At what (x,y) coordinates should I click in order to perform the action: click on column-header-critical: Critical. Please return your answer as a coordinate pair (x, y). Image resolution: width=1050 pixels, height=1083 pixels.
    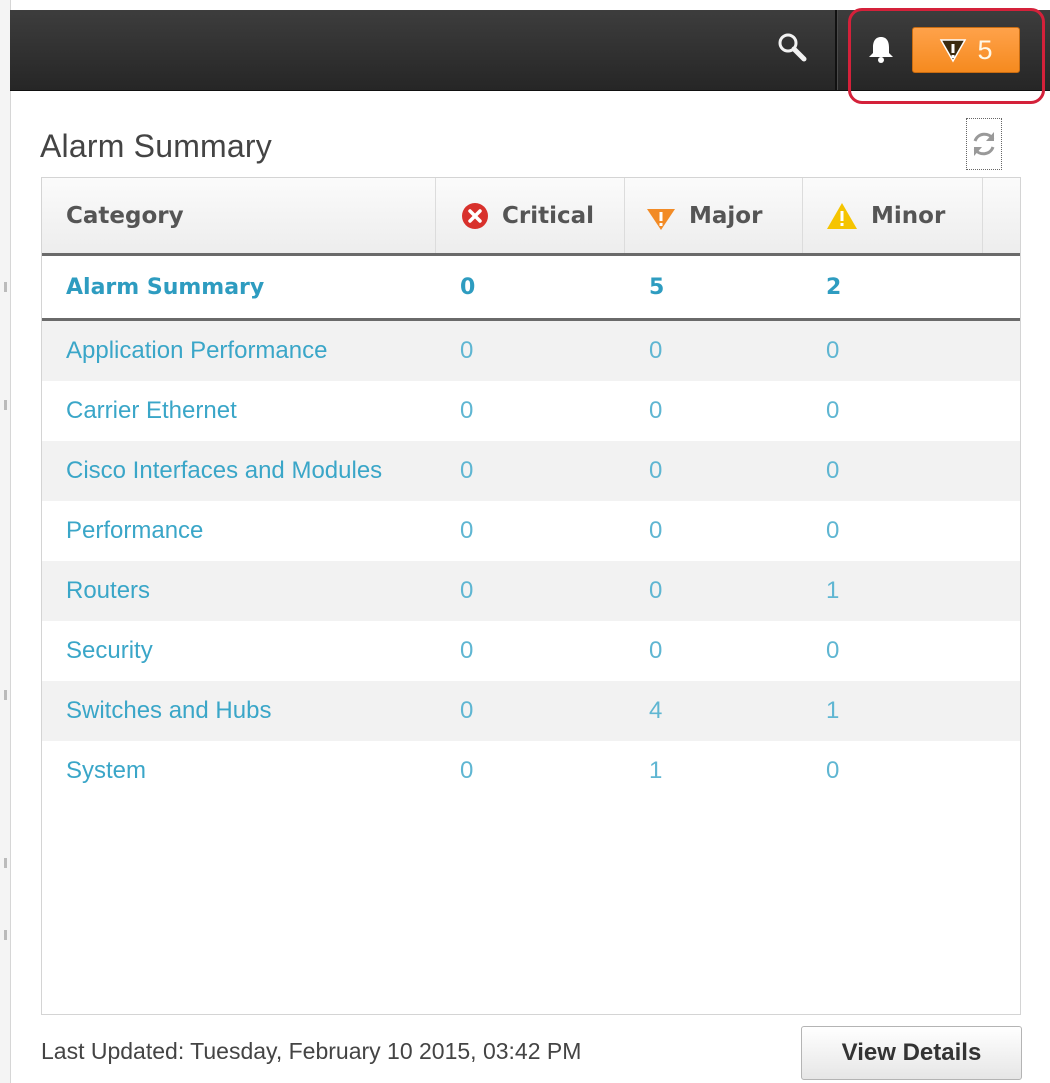
    Looking at the image, I should click on (530, 215).